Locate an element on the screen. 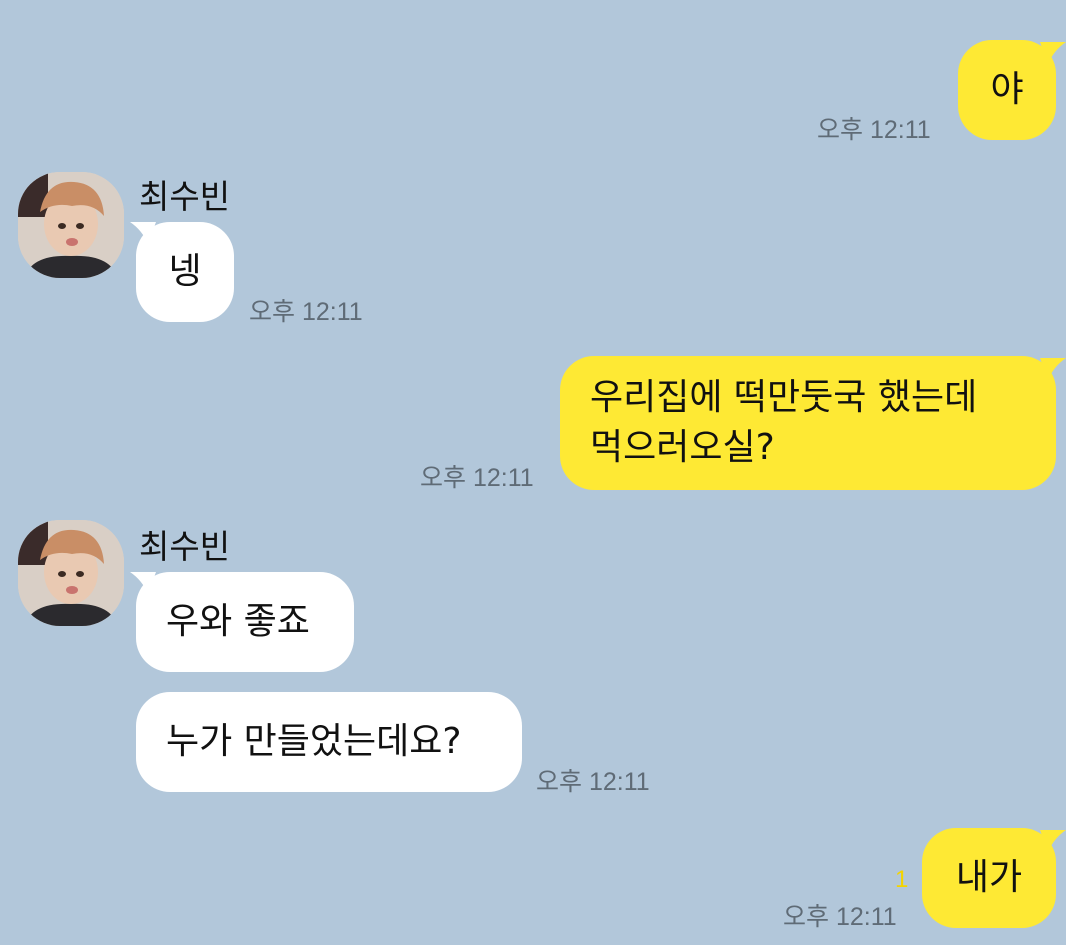 This screenshot has width=1066, height=945. message-text: 우리집에 떡만둣국 했는데 먹으러오실? is located at coordinates (784, 422).